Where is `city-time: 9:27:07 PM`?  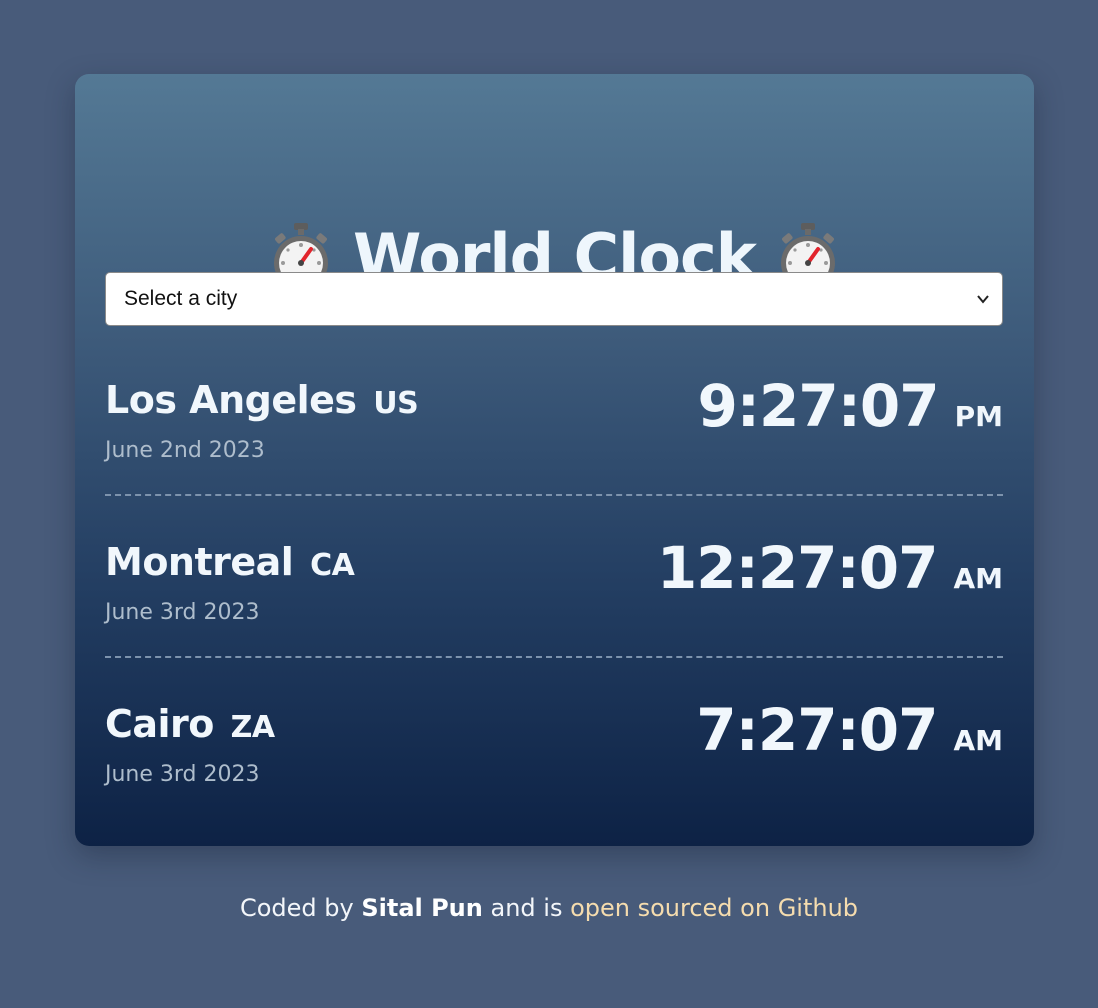 city-time: 9:27:07 PM is located at coordinates (850, 406).